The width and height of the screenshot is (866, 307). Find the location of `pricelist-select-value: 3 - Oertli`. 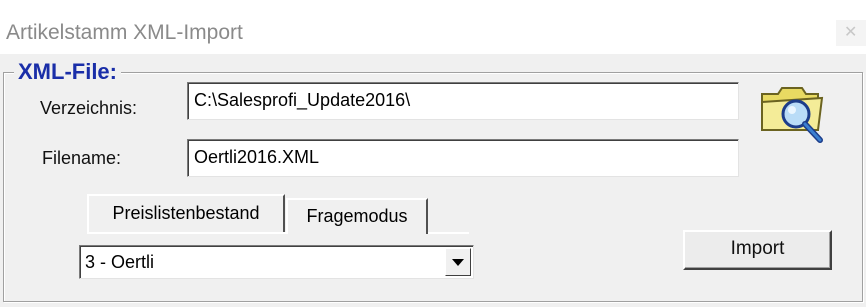

pricelist-select-value: 3 - Oertli is located at coordinates (120, 262).